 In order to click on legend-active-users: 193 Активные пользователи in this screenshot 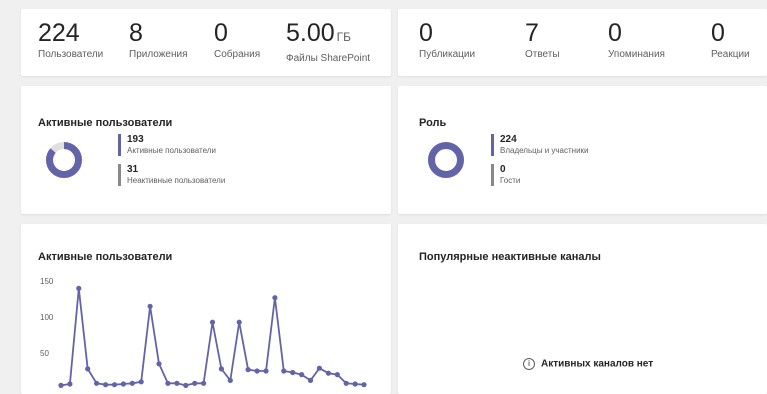, I will do `click(167, 145)`.